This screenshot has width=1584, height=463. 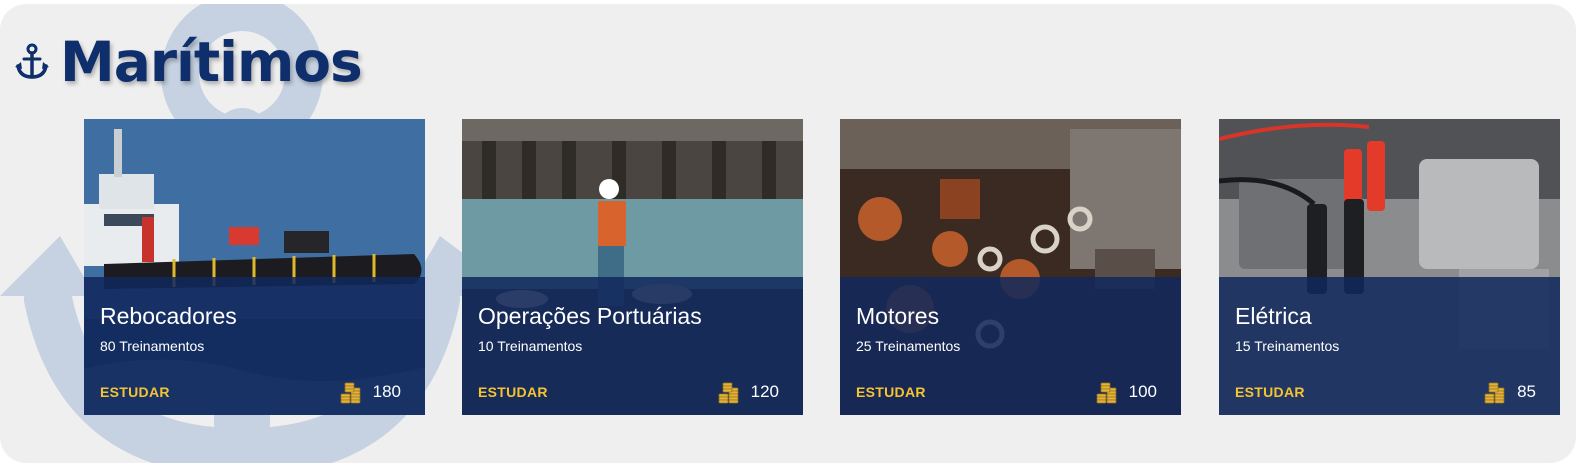 I want to click on coins-reward: 180, so click(x=370, y=392).